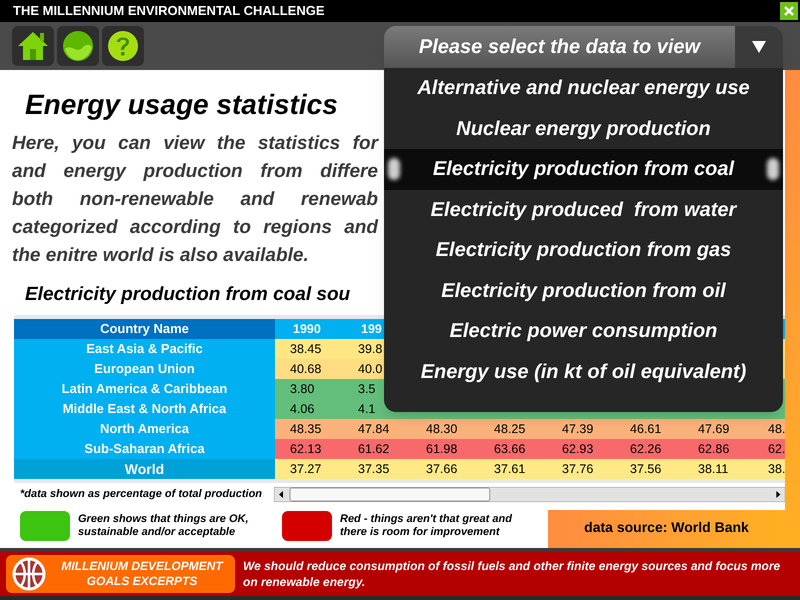 Image resolution: width=800 pixels, height=600 pixels. Describe the element at coordinates (445, 449) in the screenshot. I see `table-cell: 61.98` at that location.